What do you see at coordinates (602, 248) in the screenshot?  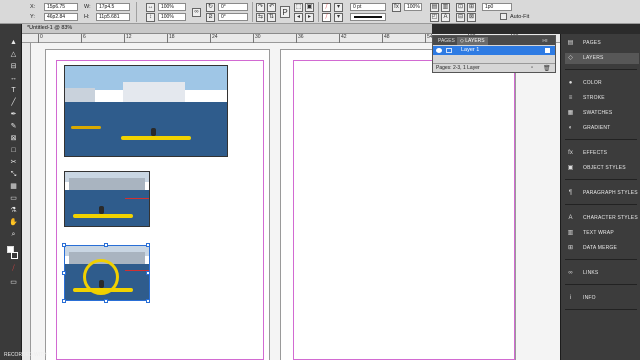 I see `dock-item-data-merge: ⊞ DATA MERGE` at bounding box center [602, 248].